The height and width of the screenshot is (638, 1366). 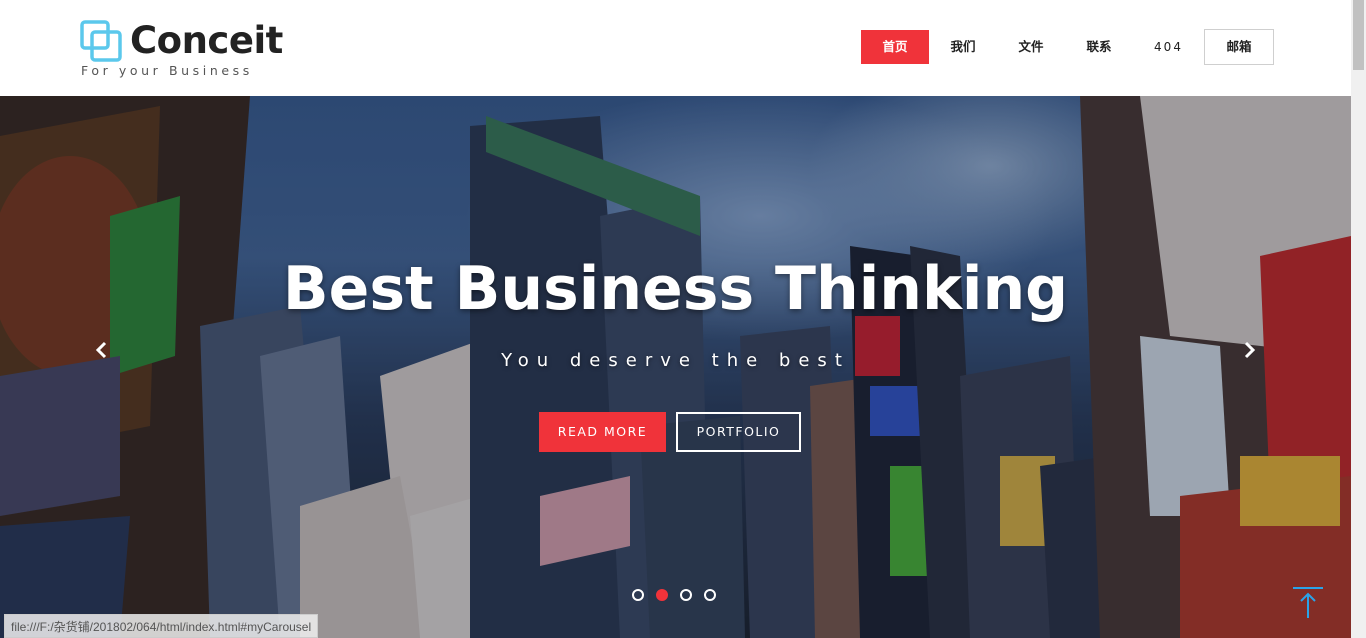 What do you see at coordinates (101, 41) in the screenshot?
I see `logo-icon` at bounding box center [101, 41].